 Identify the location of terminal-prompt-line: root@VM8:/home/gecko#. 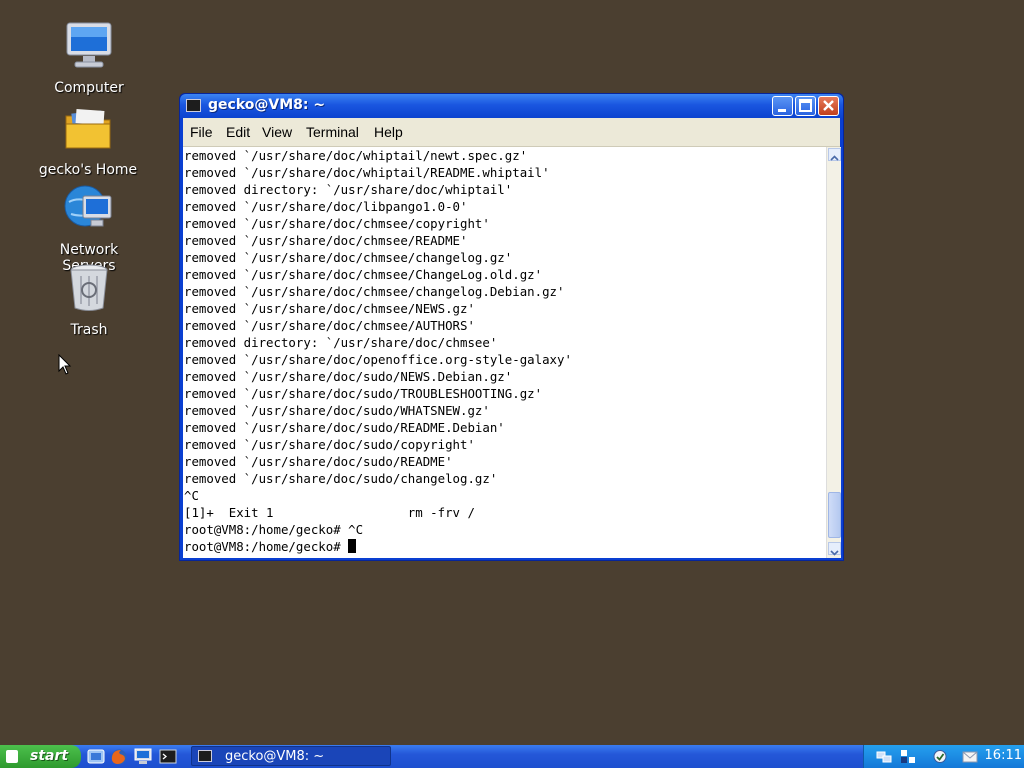
(504, 546).